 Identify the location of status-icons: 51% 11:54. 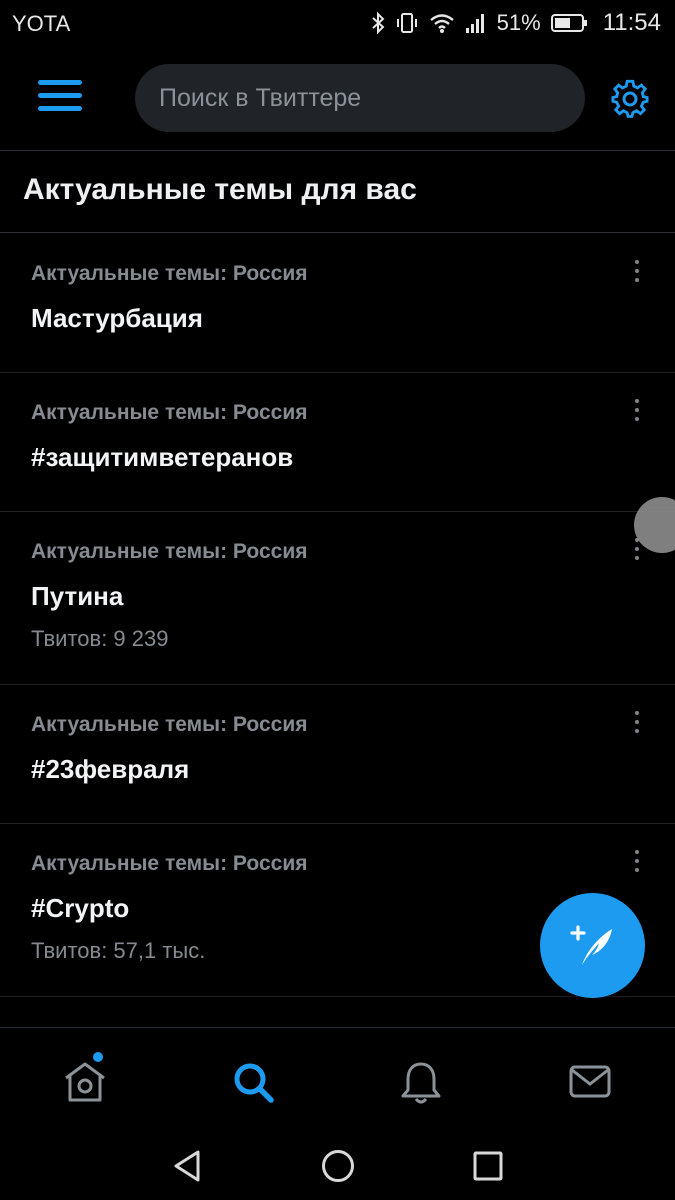
(516, 23).